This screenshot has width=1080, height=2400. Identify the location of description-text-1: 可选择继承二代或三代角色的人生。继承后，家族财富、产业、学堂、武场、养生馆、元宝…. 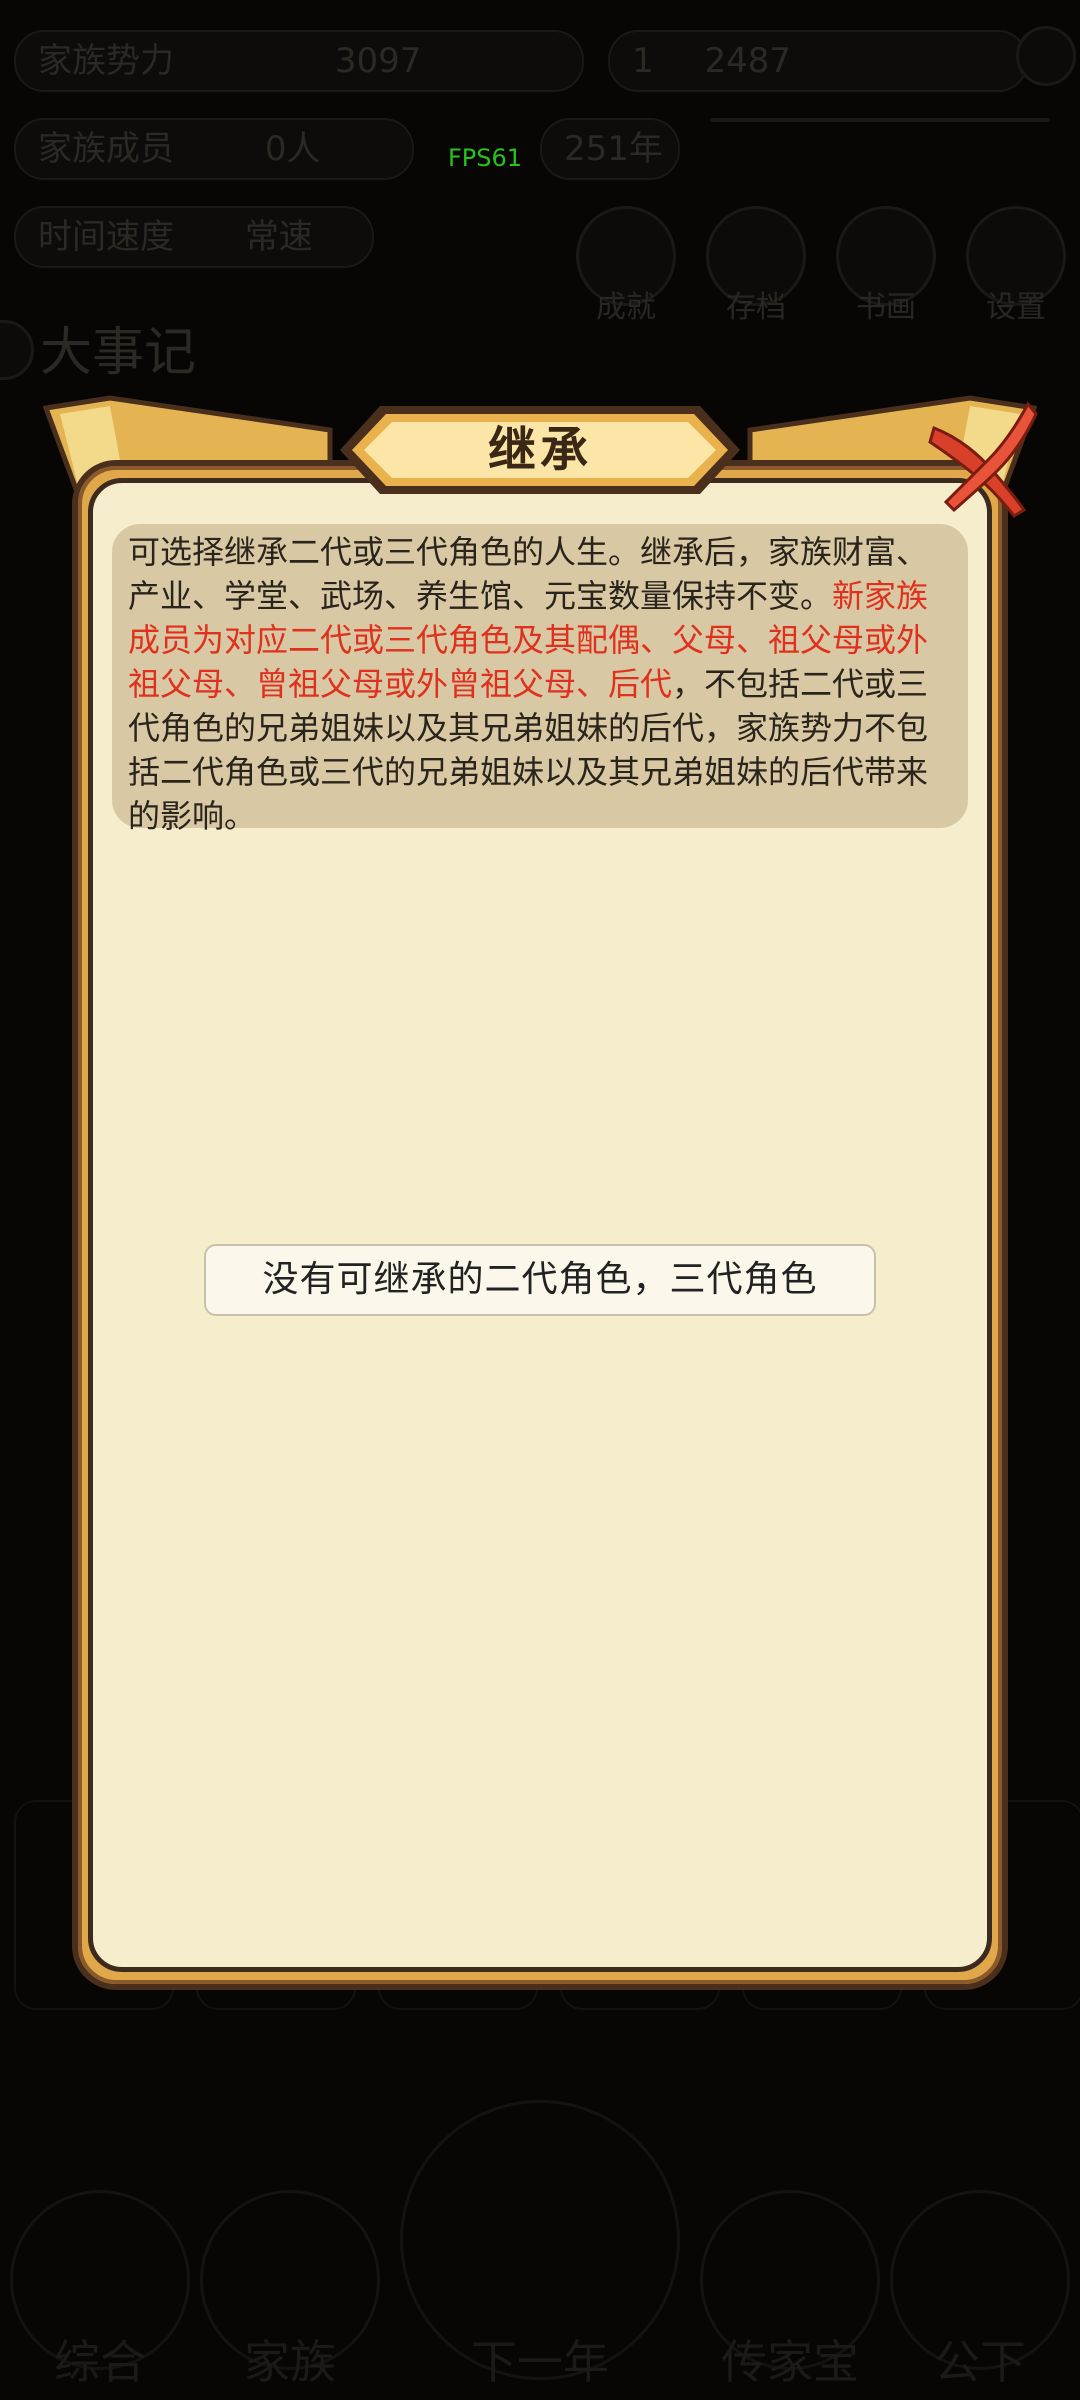
(528, 574).